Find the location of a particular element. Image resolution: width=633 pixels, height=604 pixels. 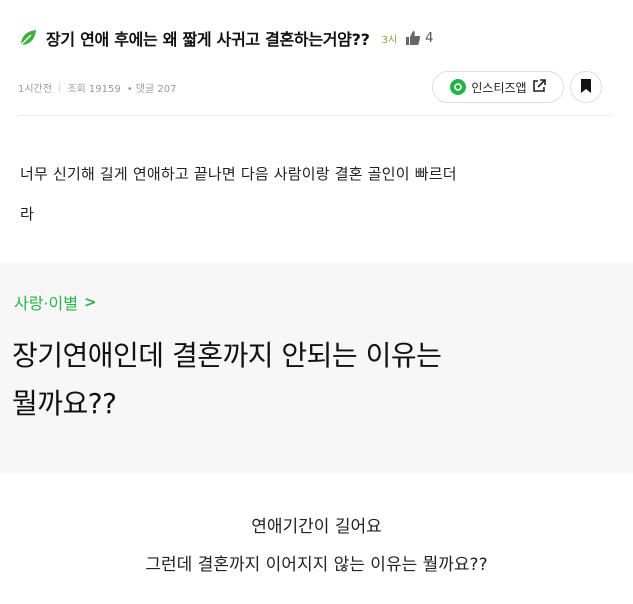

qa-title-line: 장기연애인데 결혼까지 안되는 이유는 is located at coordinates (227, 355).